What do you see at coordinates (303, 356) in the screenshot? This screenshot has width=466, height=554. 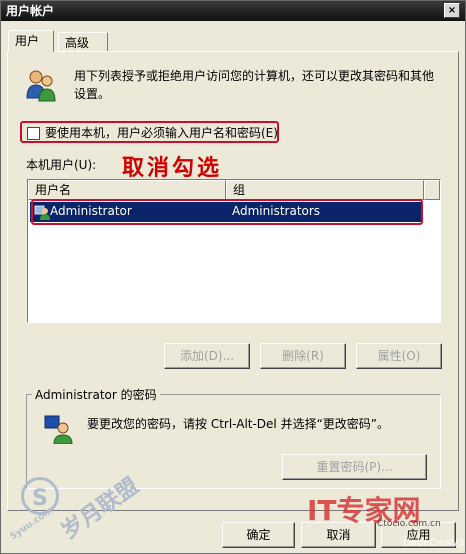 I see `remove-button: 删除(R)` at bounding box center [303, 356].